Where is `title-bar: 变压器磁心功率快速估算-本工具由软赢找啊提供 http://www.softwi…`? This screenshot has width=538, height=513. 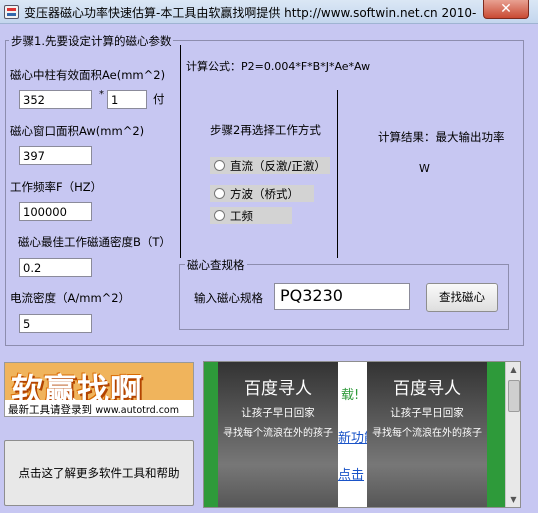
title-bar: 变压器磁心功率快速估算-本工具由软赢找啊提供 http://www.softwi… is located at coordinates (269, 12).